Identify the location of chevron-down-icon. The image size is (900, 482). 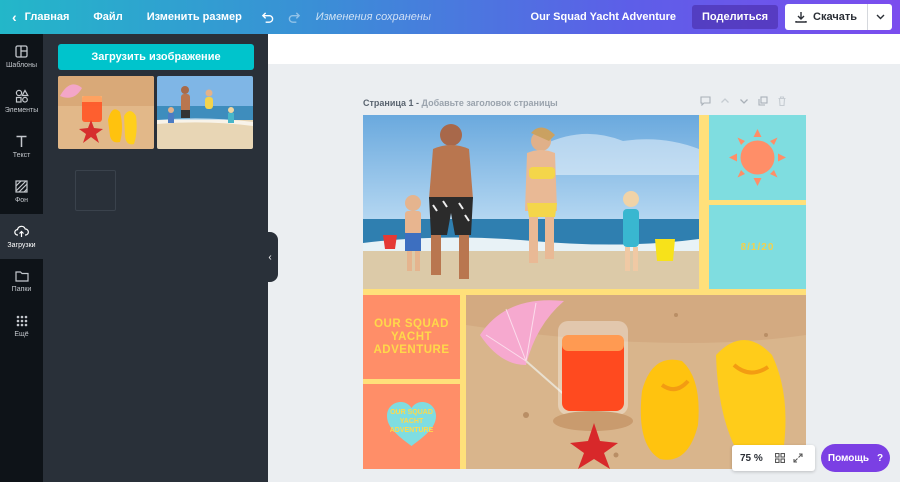
(880, 17).